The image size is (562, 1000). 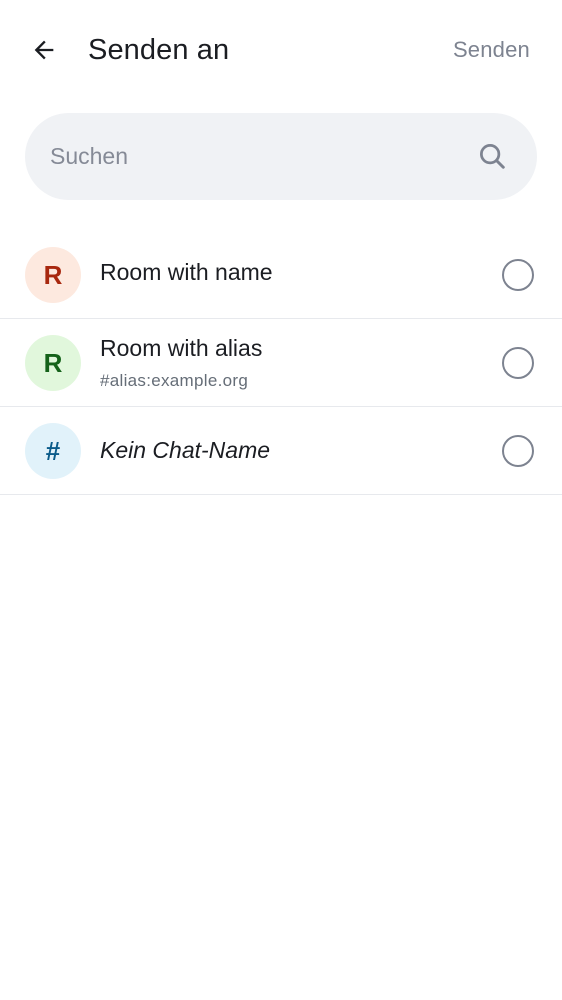 I want to click on search-bar, so click(x=281, y=156).